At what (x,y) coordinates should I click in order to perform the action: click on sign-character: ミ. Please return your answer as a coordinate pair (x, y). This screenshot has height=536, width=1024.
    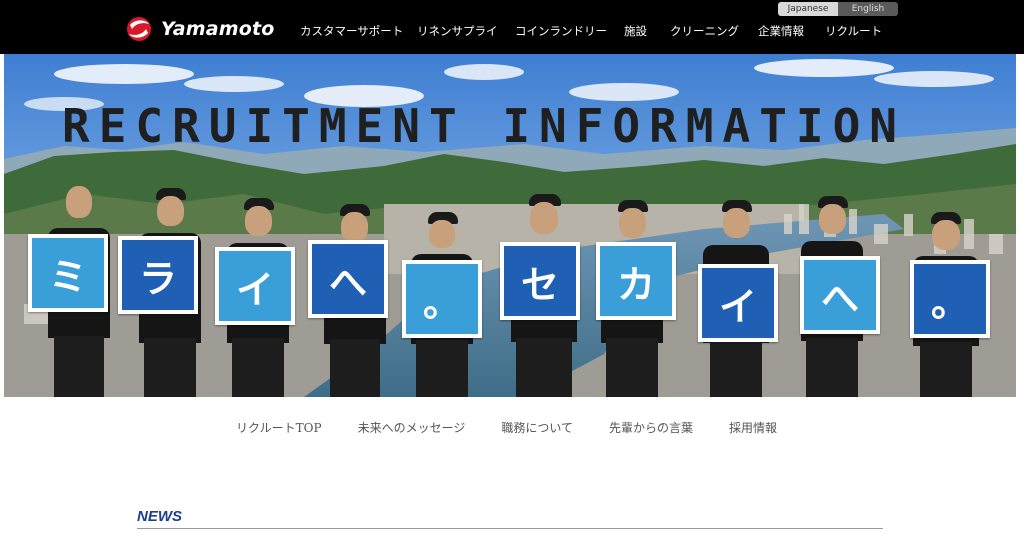
    Looking at the image, I should click on (68, 273).